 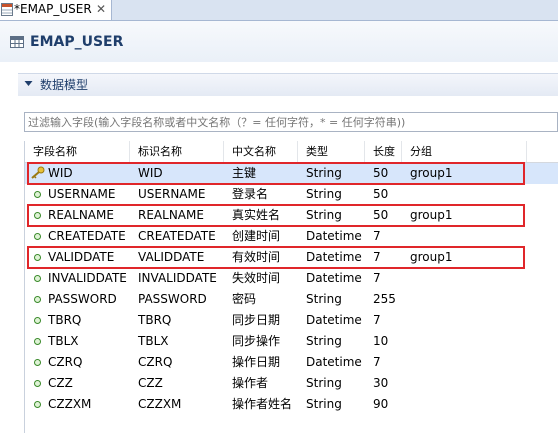 What do you see at coordinates (177, 278) in the screenshot?
I see `cell-id-name: INVALIDDATE` at bounding box center [177, 278].